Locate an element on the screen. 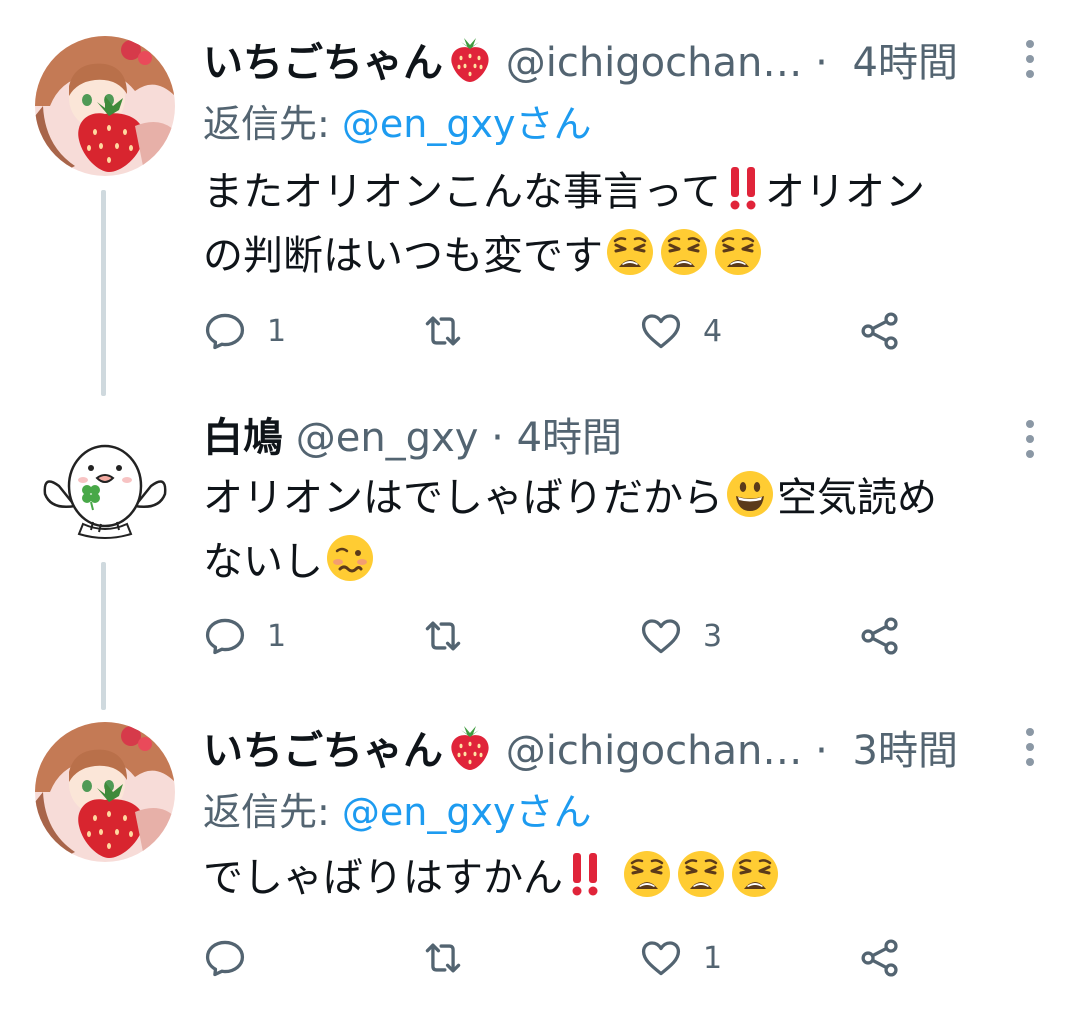 This screenshot has height=1009, width=1078. tweet-header: いちごちゃん @ichigochan… · 4時間 is located at coordinates (580, 61).